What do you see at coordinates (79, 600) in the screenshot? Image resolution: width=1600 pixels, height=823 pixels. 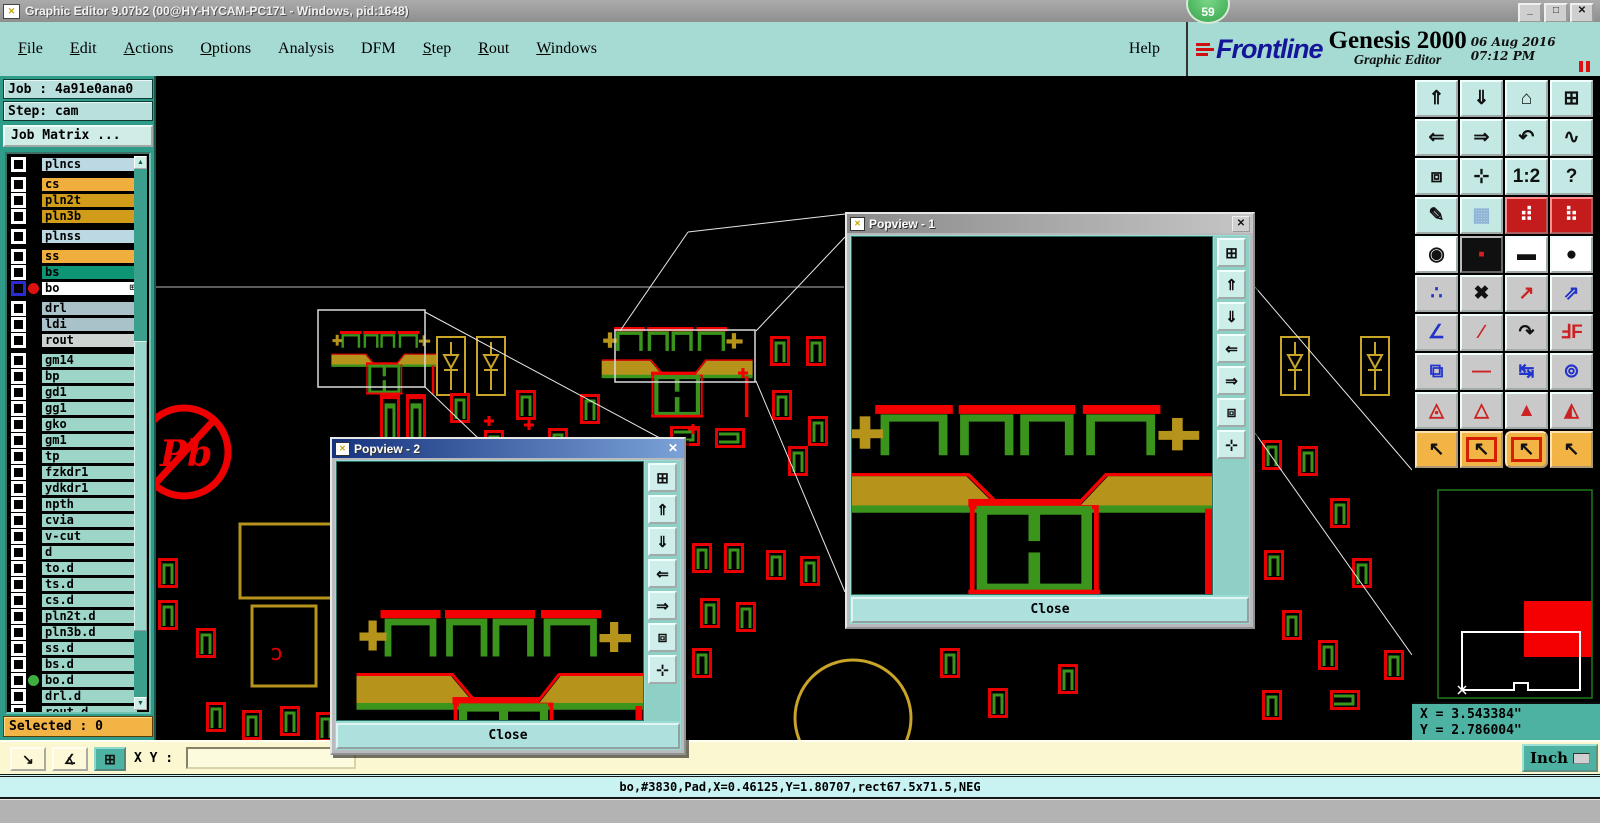 I see `layer-row: cs.d` at bounding box center [79, 600].